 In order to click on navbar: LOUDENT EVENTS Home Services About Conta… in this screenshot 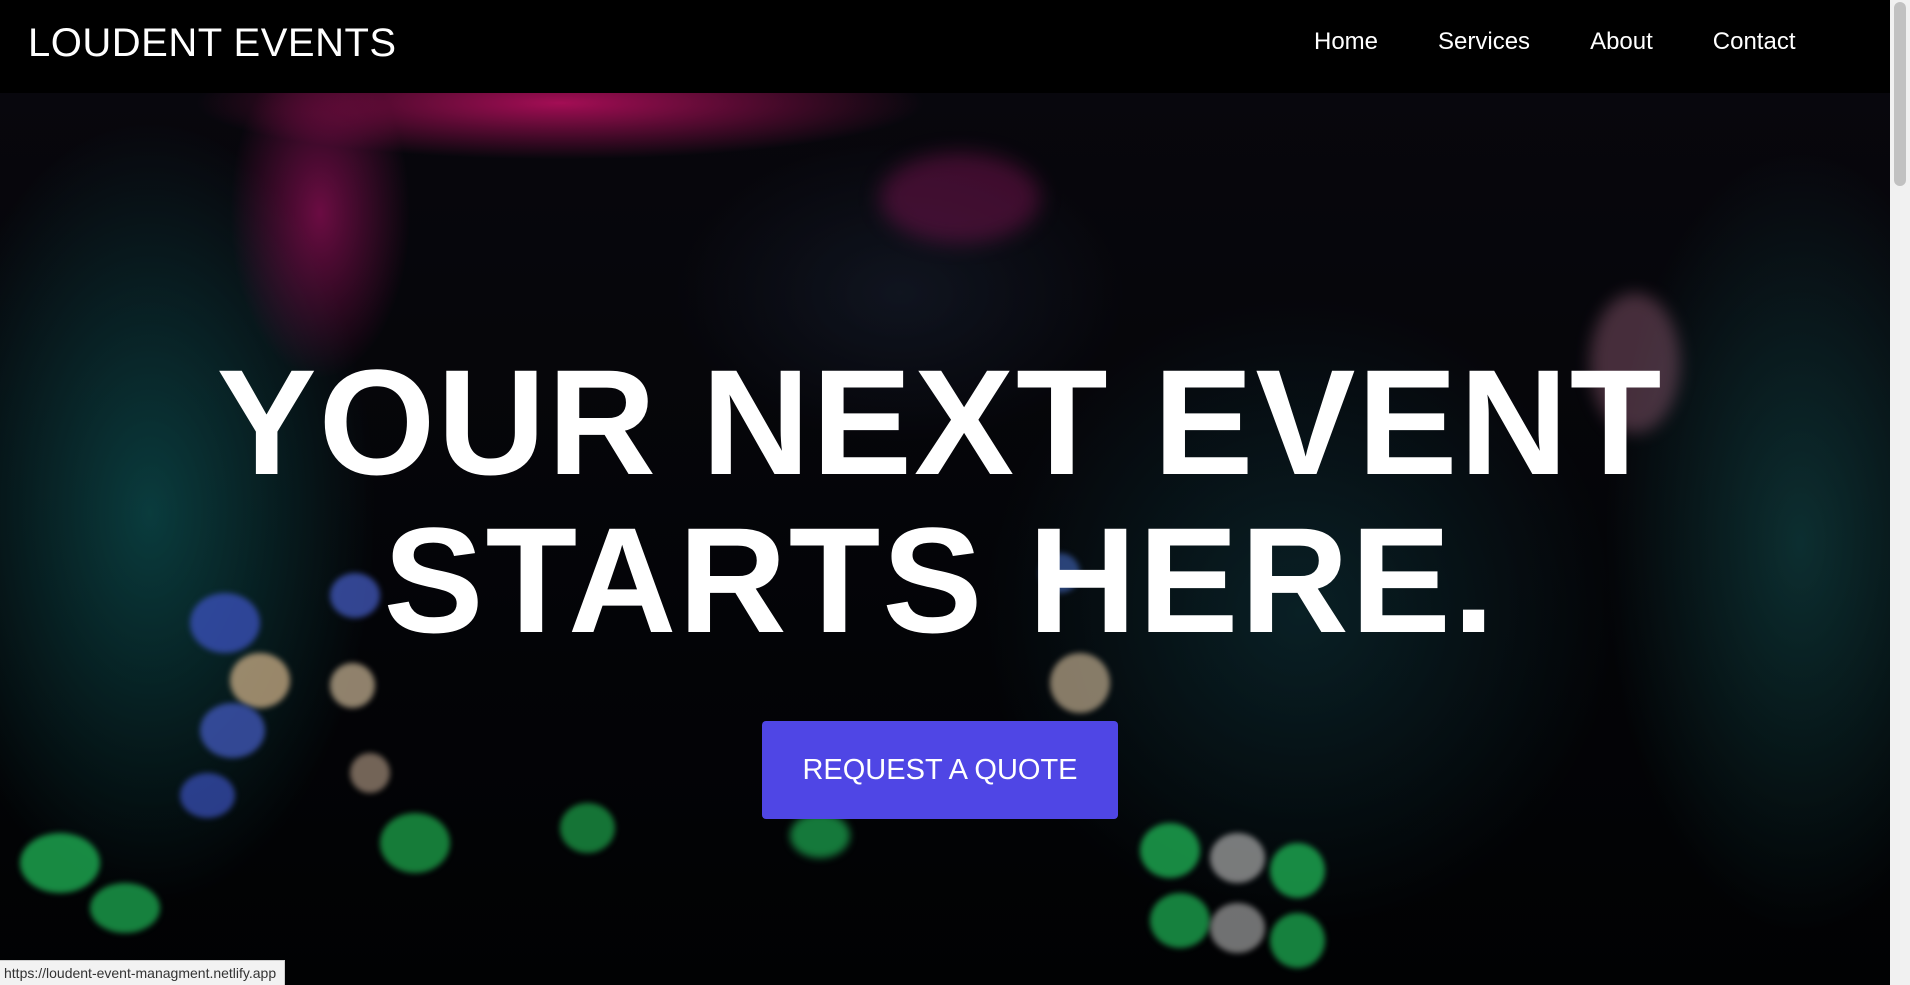, I will do `click(945, 46)`.